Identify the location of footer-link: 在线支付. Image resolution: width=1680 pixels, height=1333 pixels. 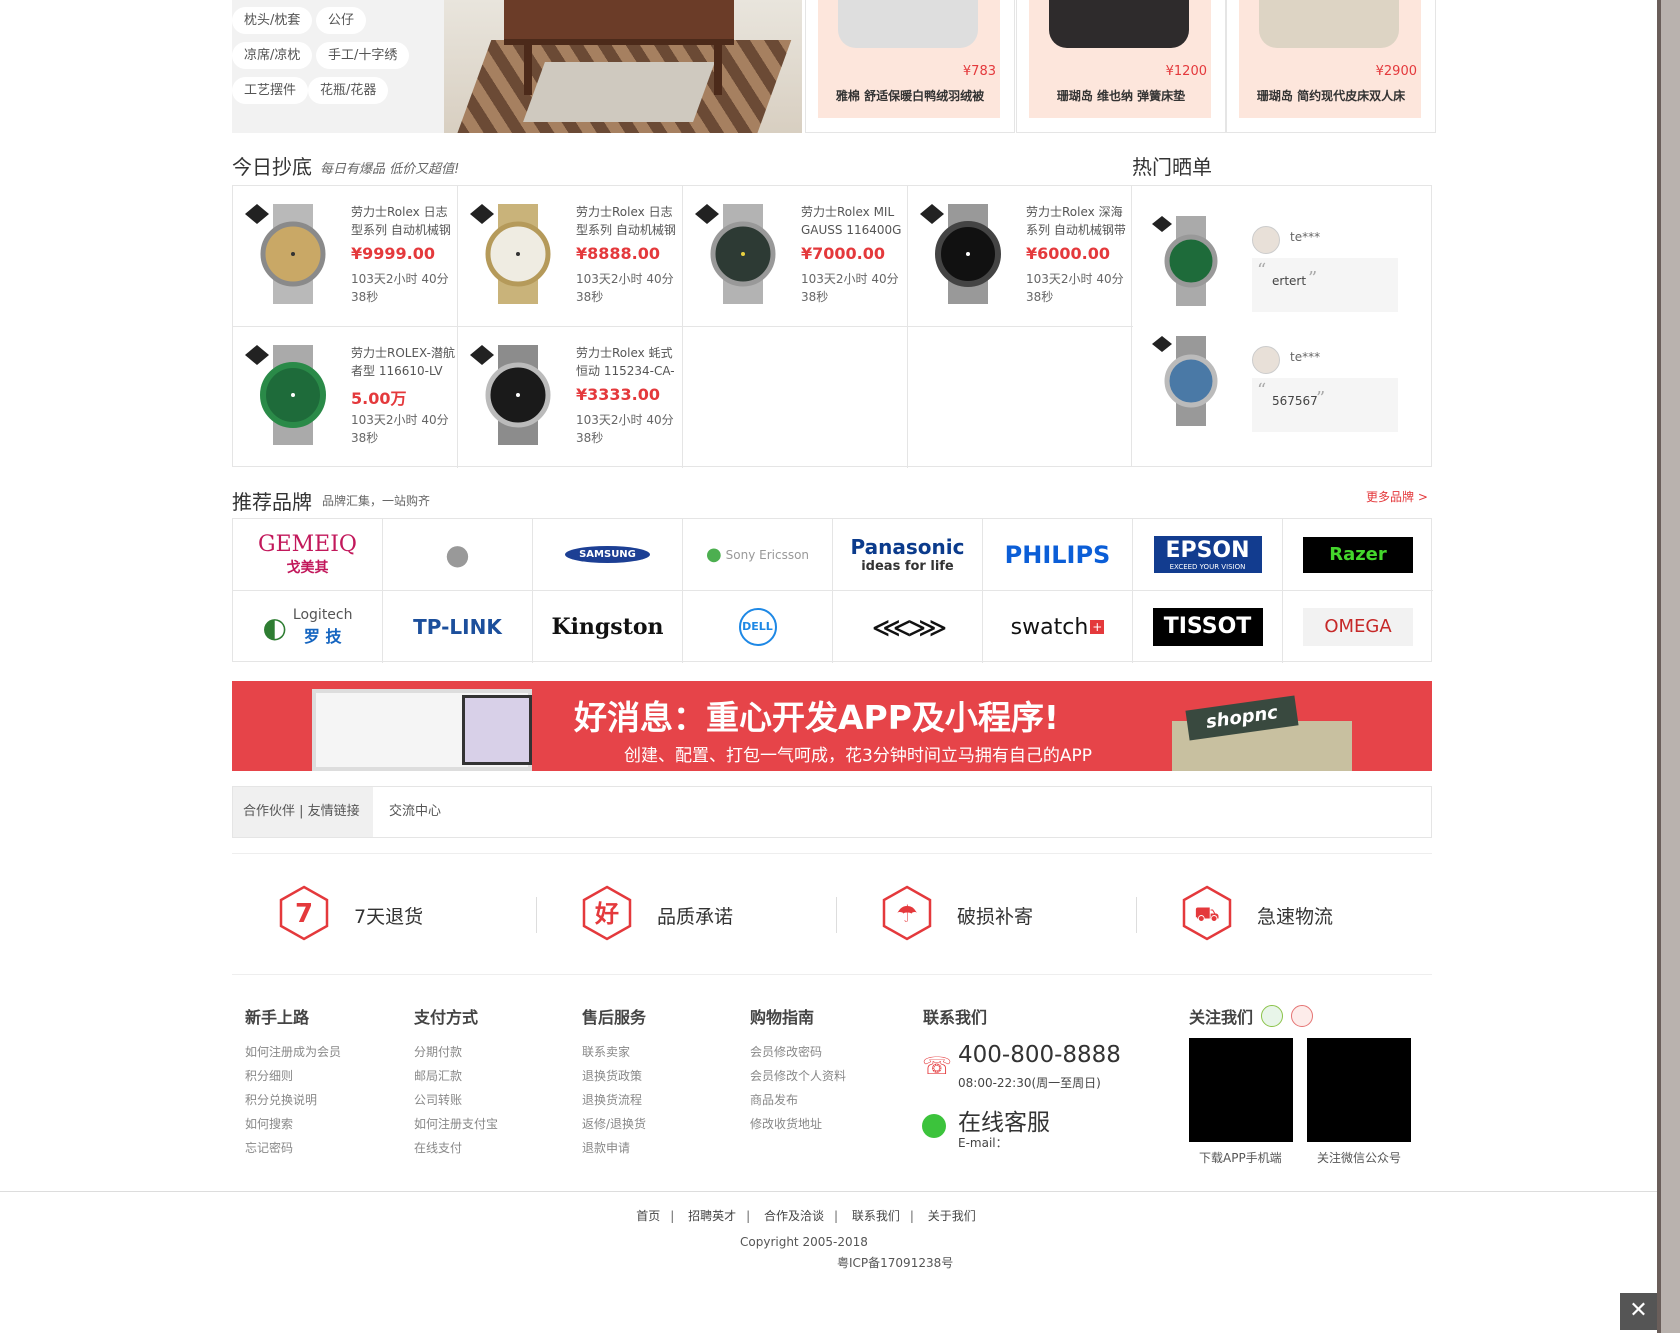
(456, 1148).